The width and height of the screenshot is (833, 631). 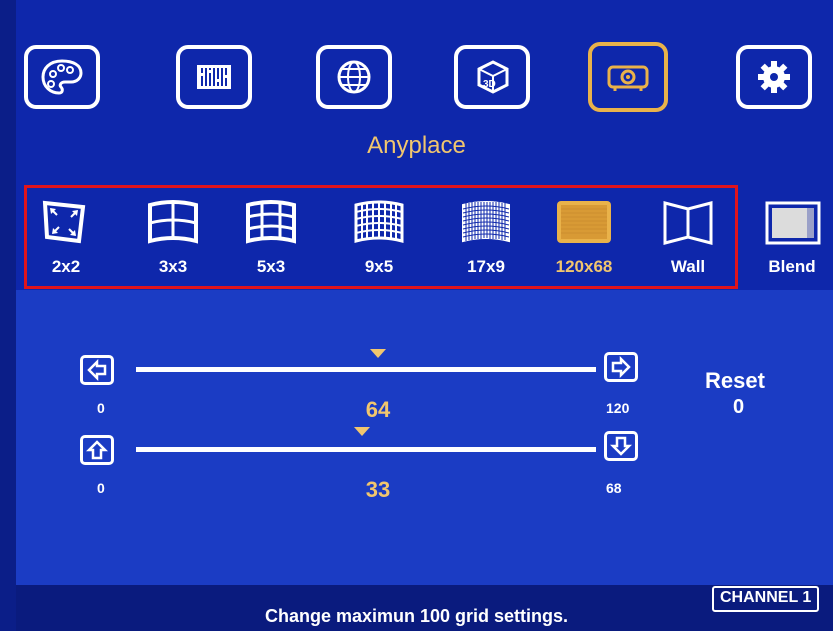 What do you see at coordinates (271, 222) in the screenshot?
I see `grid-5x3-icon` at bounding box center [271, 222].